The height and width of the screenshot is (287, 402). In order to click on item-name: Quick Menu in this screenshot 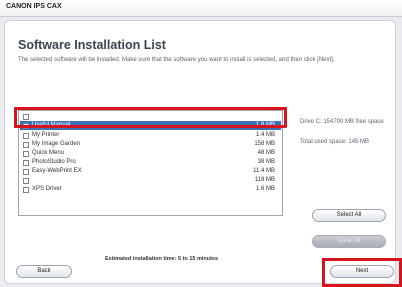, I will do `click(48, 153)`.